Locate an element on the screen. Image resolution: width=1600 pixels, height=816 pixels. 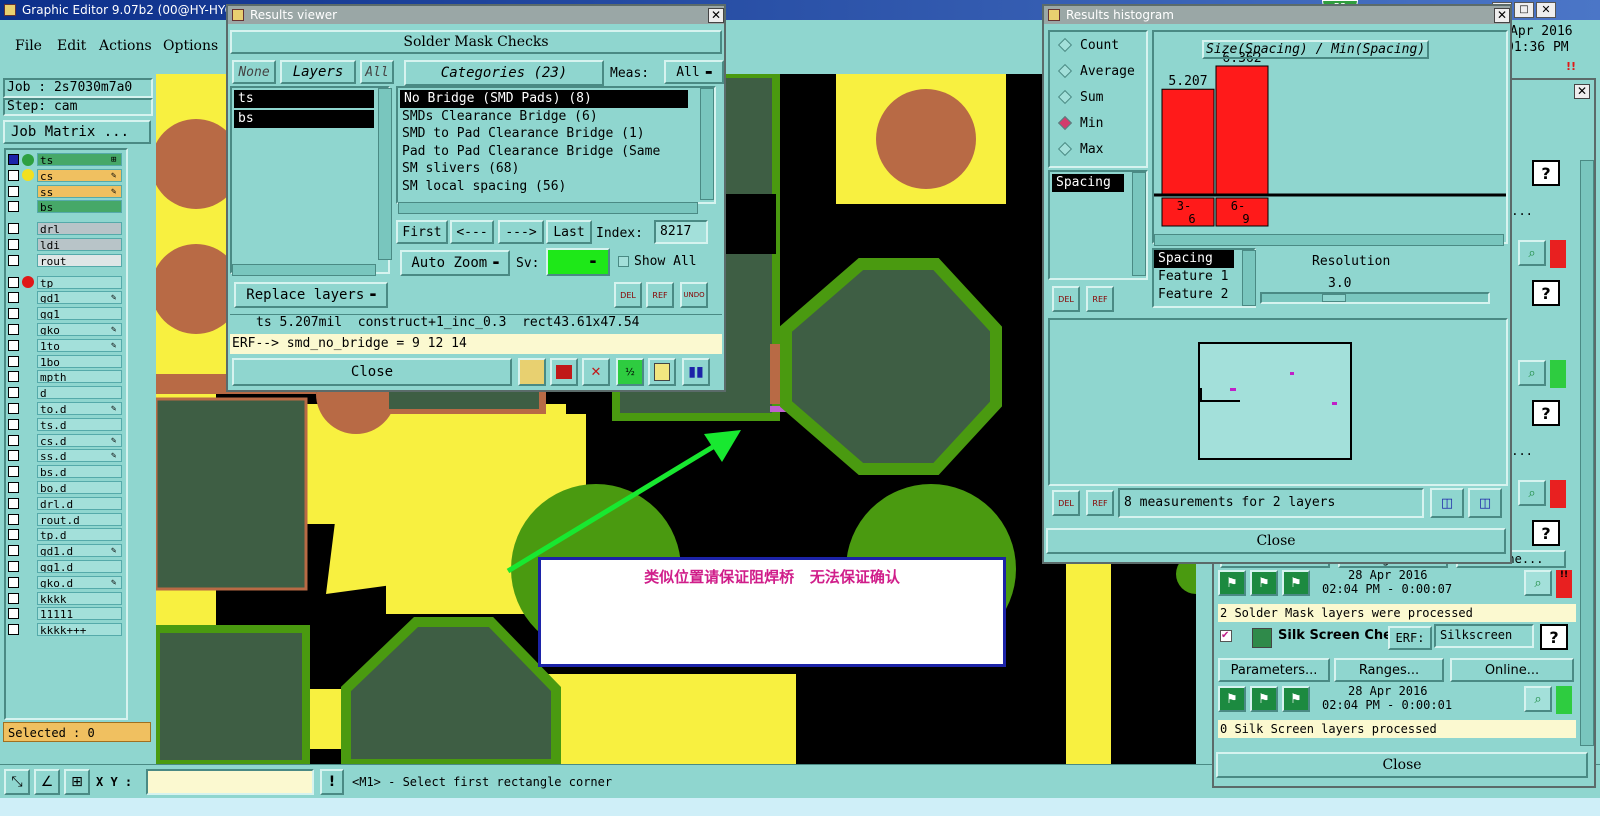
del-icon: DEL is located at coordinates (628, 295).